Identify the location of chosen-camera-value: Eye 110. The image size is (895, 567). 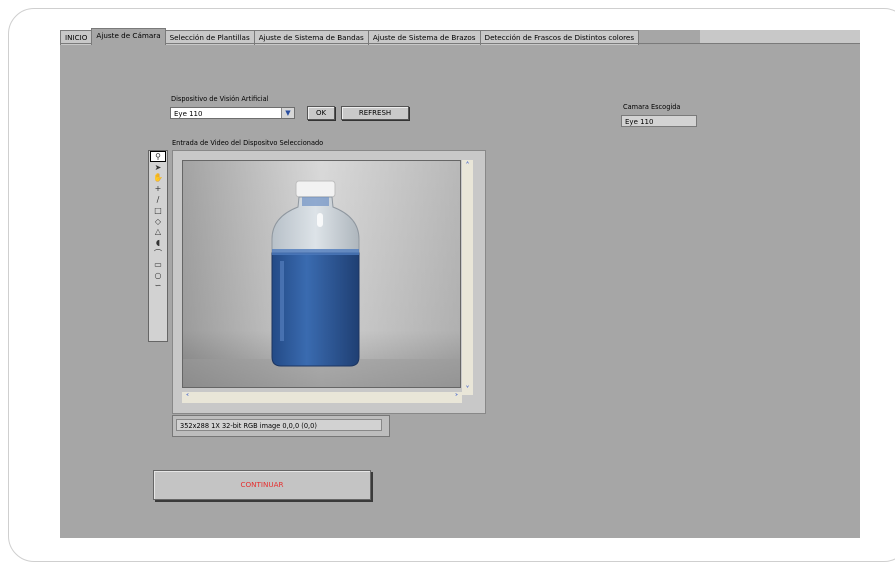
(659, 121).